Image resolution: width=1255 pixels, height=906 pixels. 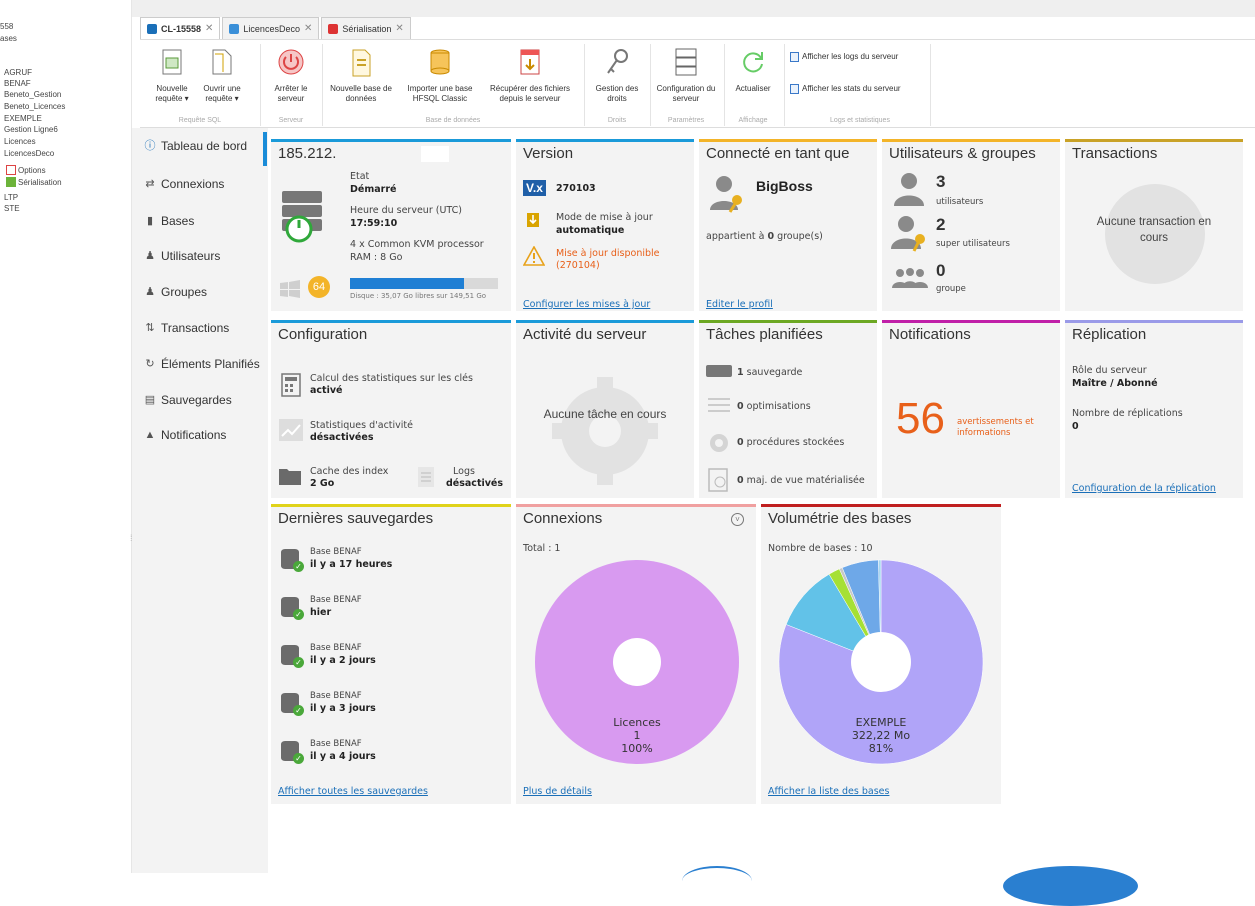 I want to click on nav-item-3: ▮ Bases, so click(x=169, y=221).